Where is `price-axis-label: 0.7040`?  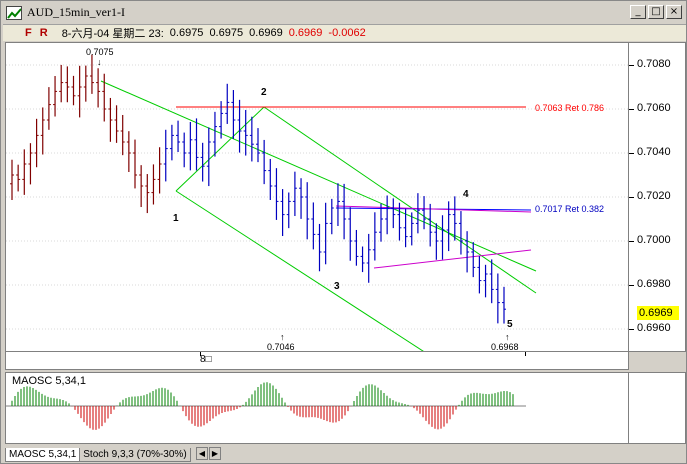
price-axis-label: 0.7040 is located at coordinates (654, 152).